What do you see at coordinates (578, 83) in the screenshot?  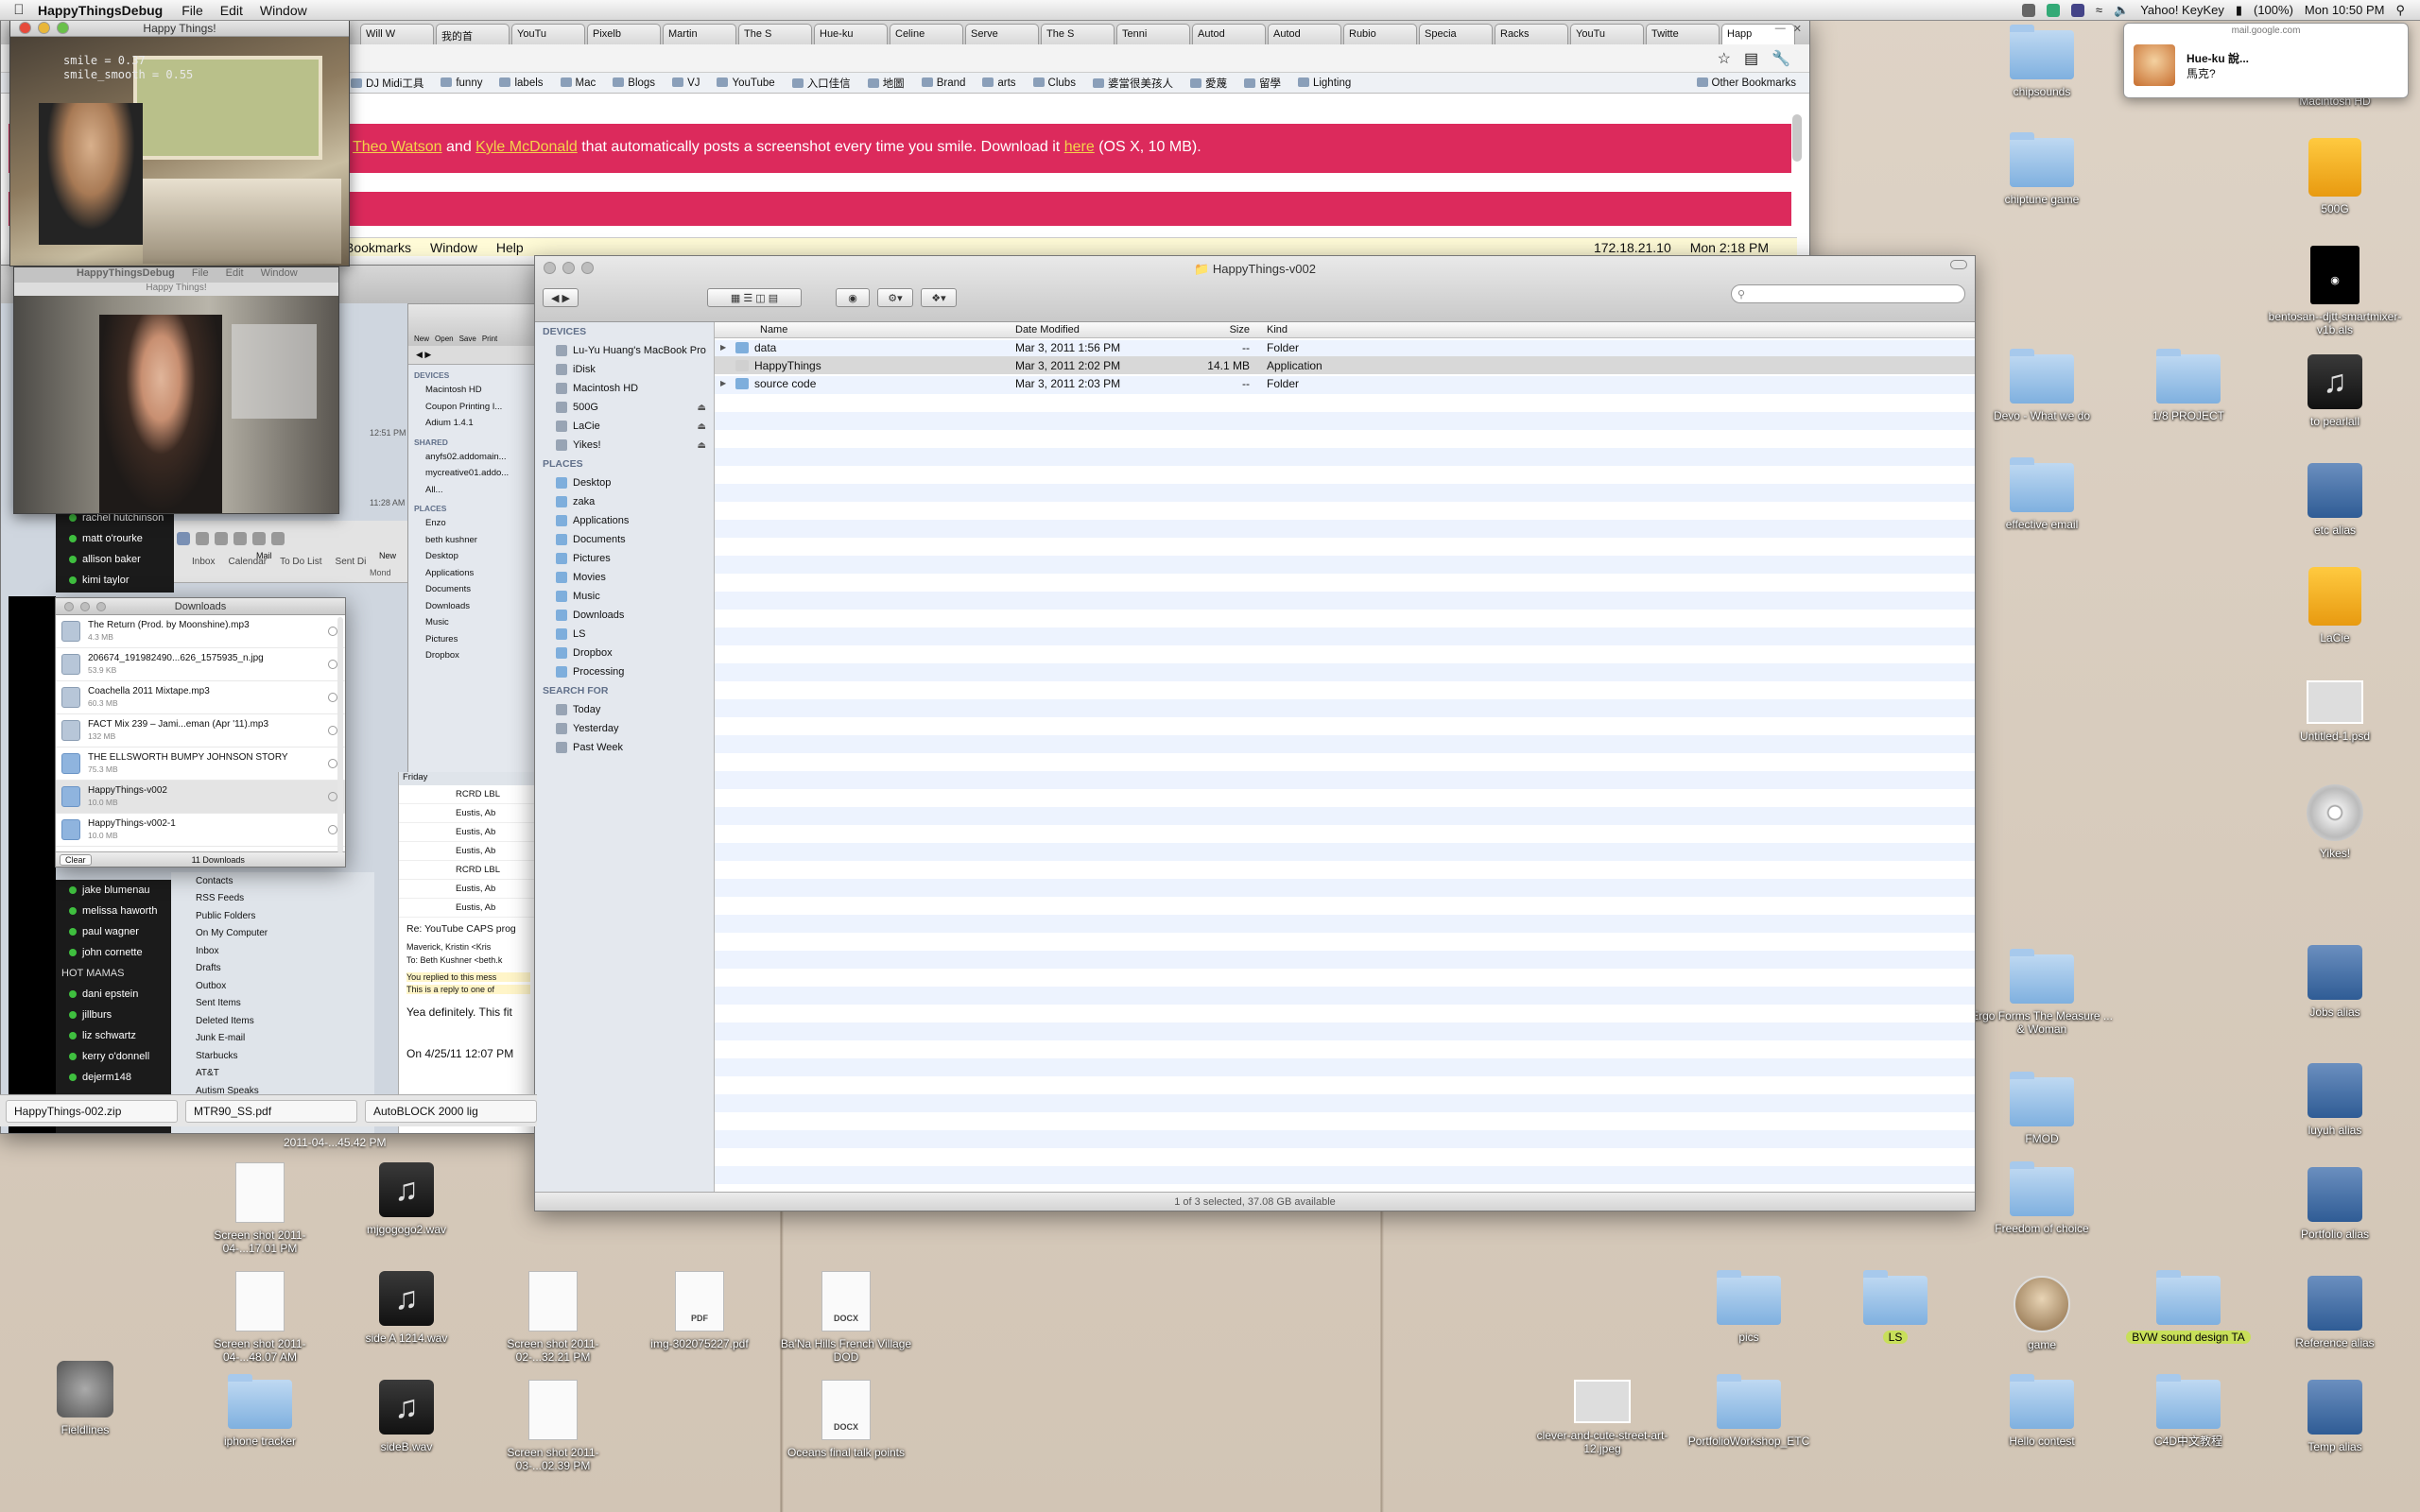 I see `bookmark-item: Mac` at bounding box center [578, 83].